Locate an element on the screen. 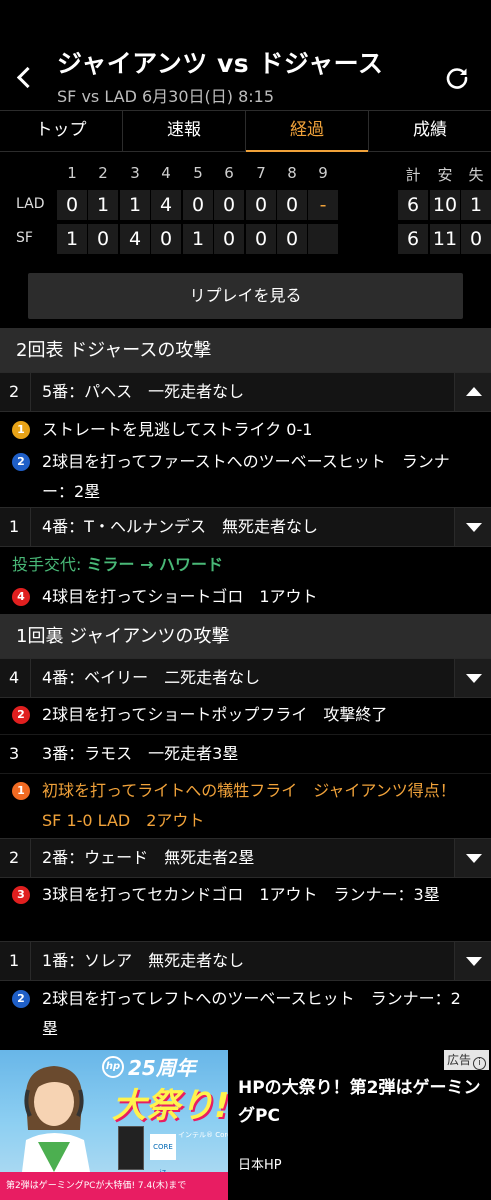 The height and width of the screenshot is (1200, 491). pitch-event: 4 4球目を打ってショートゴロ 1アウト is located at coordinates (245, 597).